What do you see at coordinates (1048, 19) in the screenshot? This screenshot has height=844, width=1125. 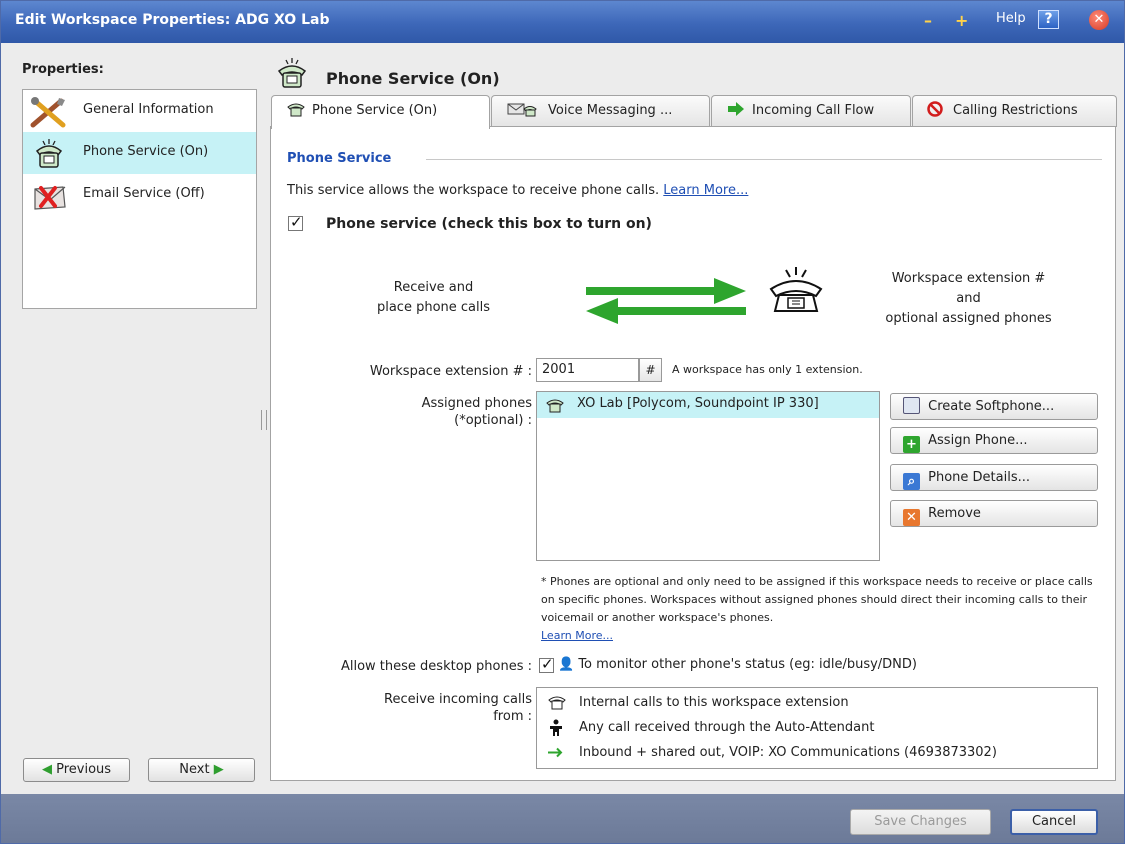 I see `help-icon: ?` at bounding box center [1048, 19].